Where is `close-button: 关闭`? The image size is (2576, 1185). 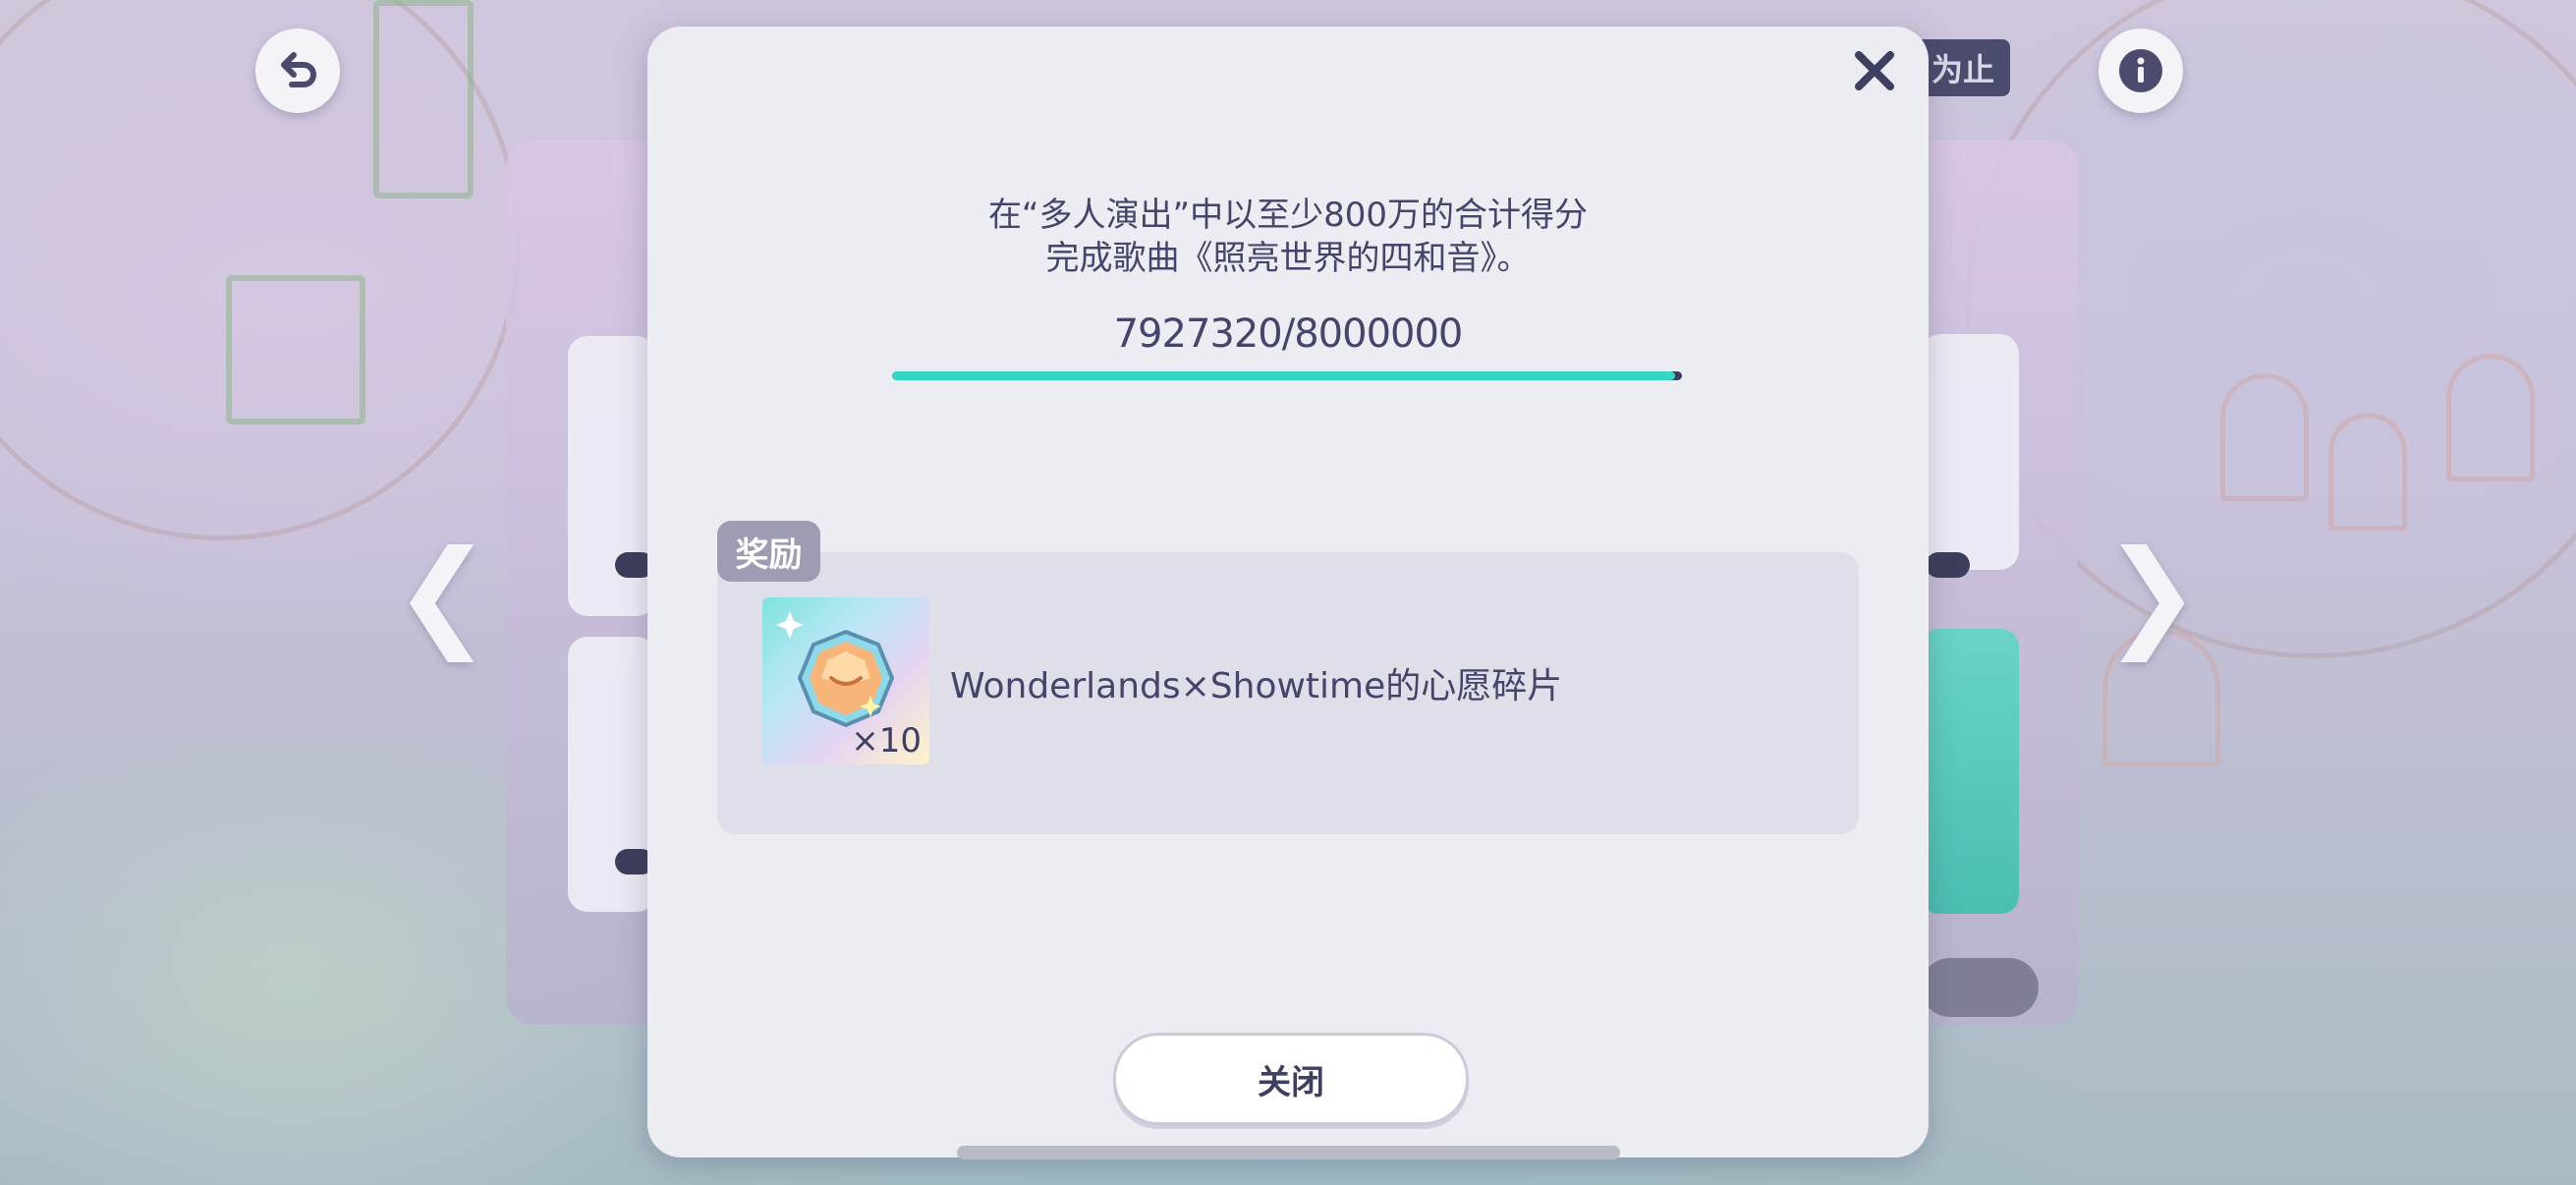 close-button: 关闭 is located at coordinates (1291, 1079).